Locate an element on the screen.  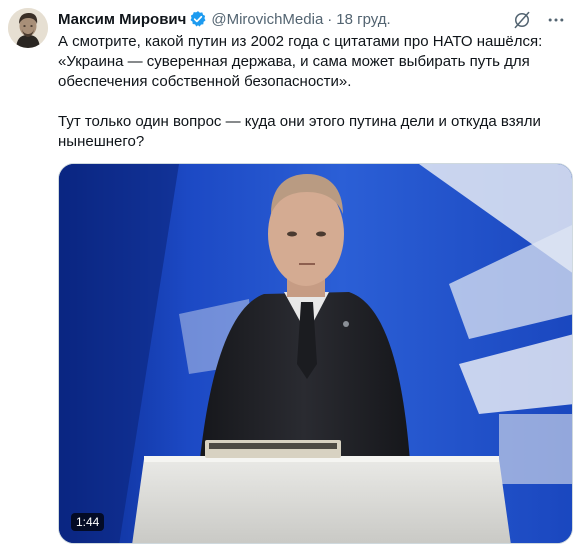
verified-badge-icon is located at coordinates (198, 19).